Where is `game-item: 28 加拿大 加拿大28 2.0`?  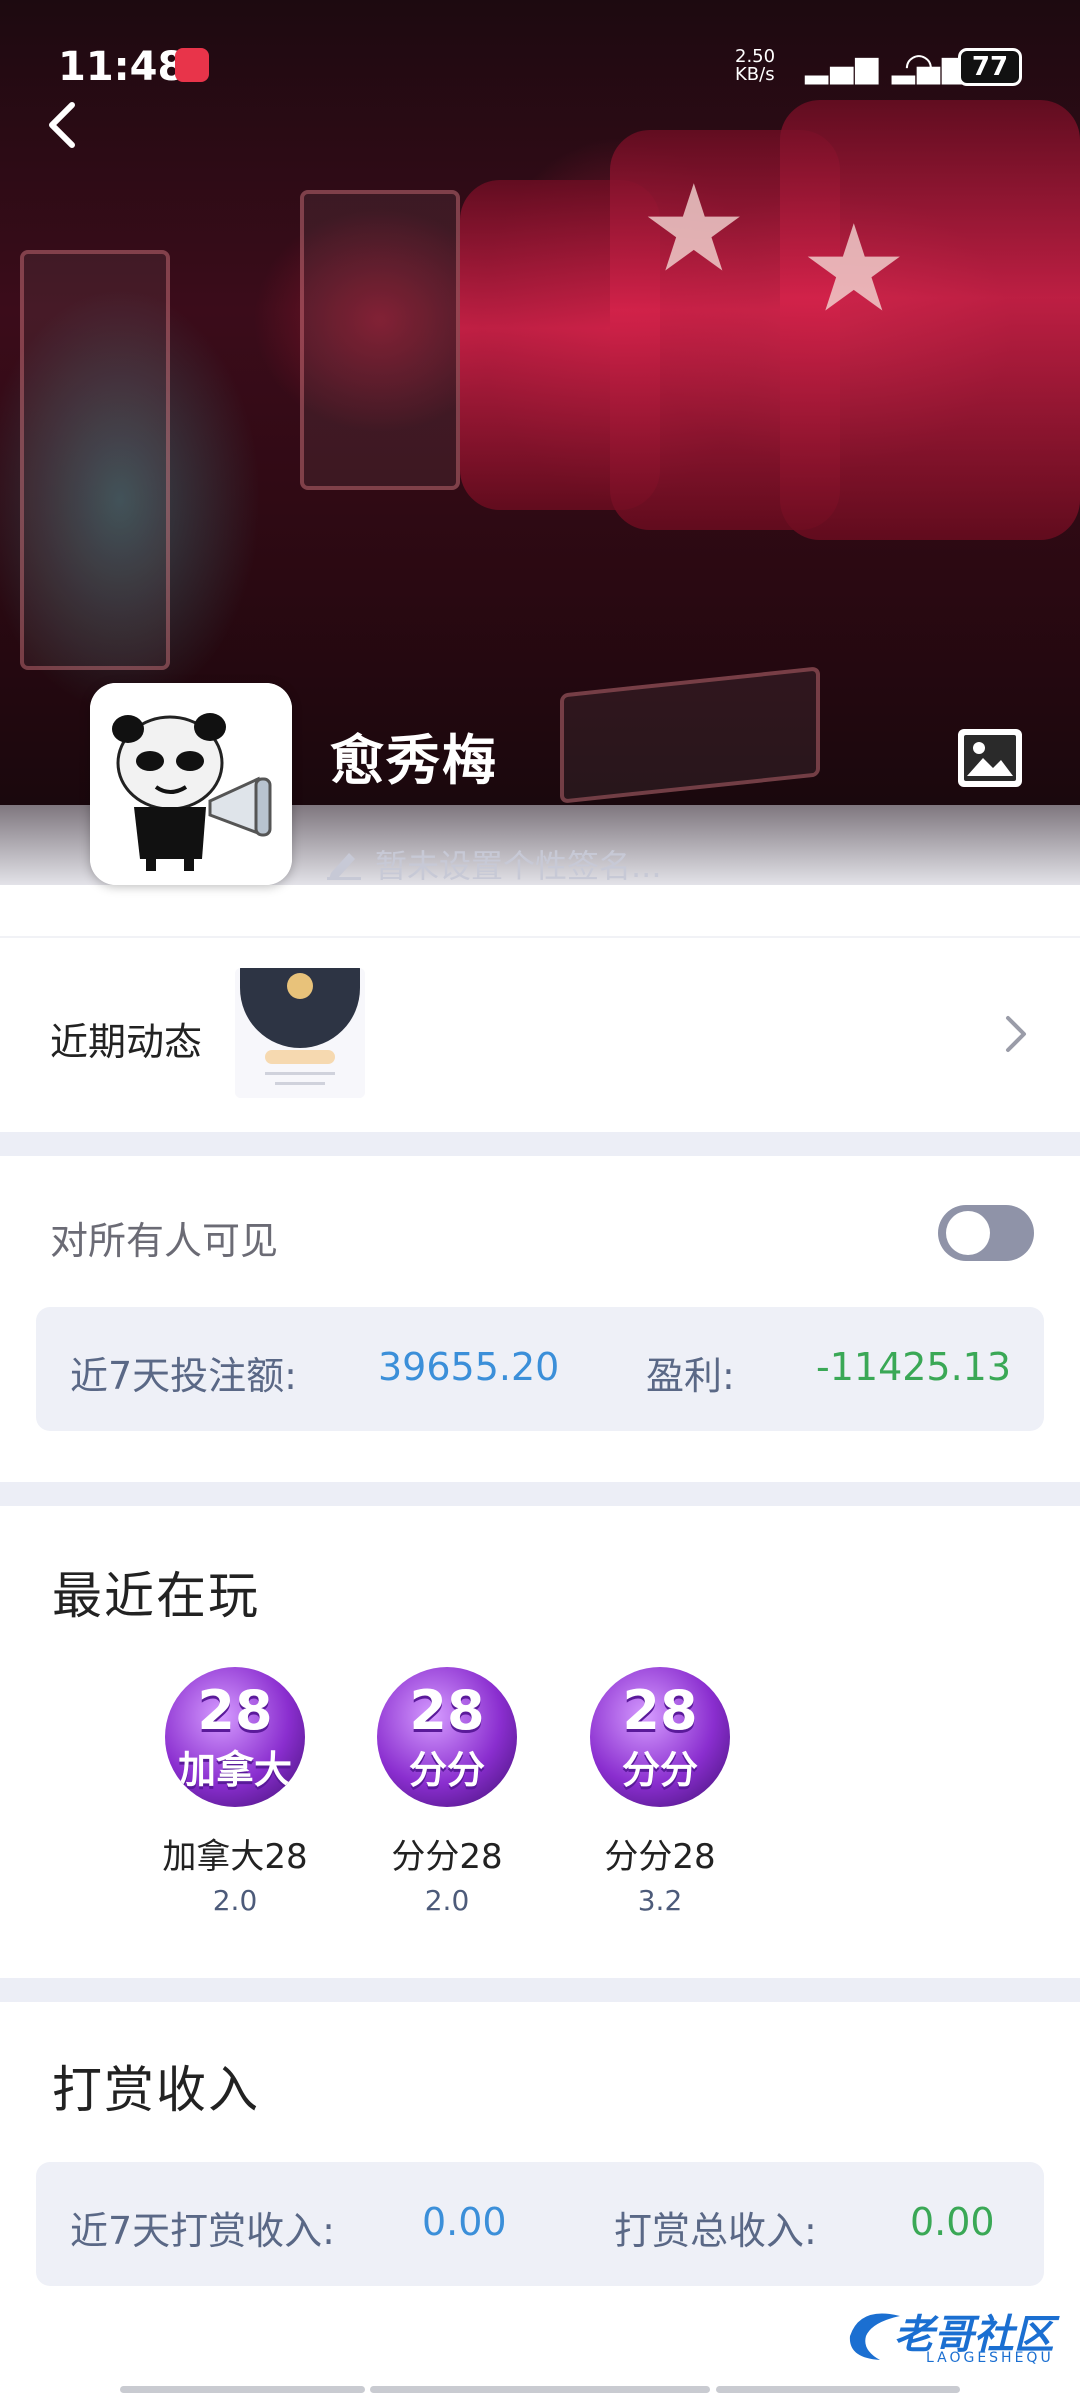 game-item: 28 加拿大 加拿大28 2.0 is located at coordinates (235, 1792).